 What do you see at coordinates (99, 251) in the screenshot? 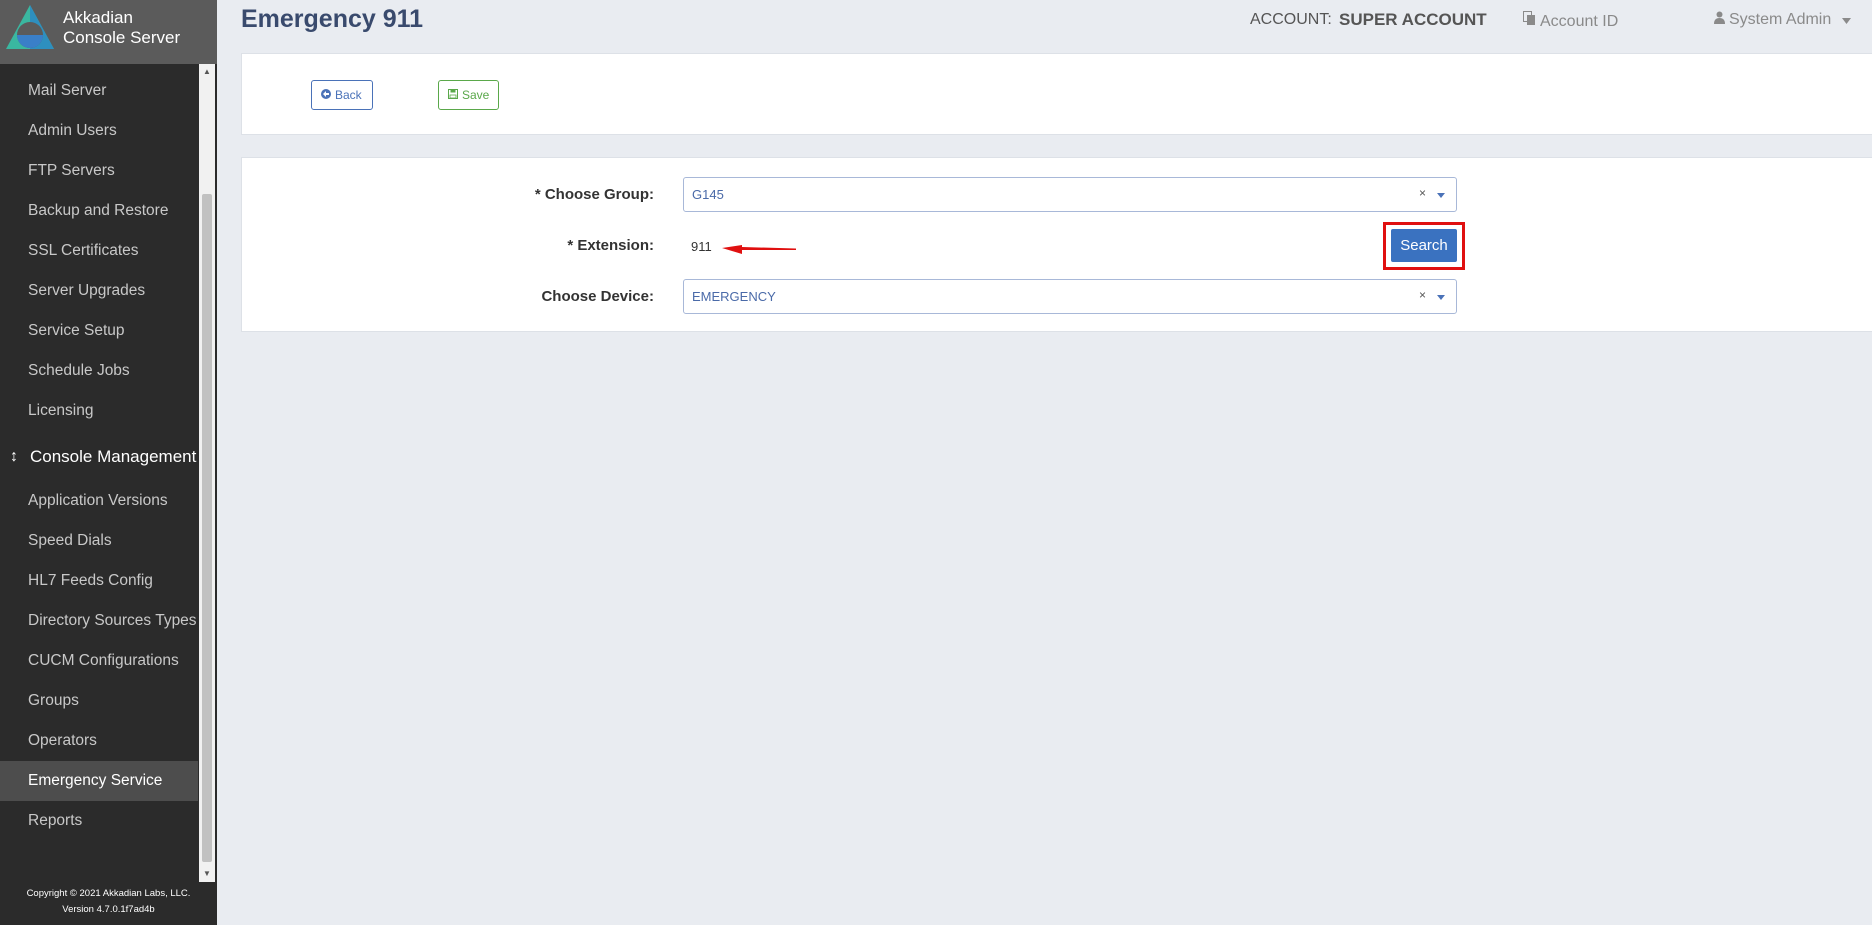
I see `sidebar-item-ssl-certificates: SSL Certificates` at bounding box center [99, 251].